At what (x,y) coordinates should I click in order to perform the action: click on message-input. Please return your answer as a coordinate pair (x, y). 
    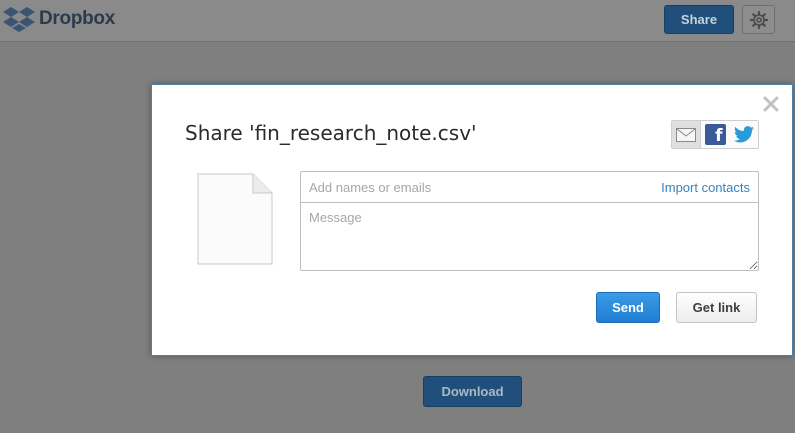
    Looking at the image, I should click on (529, 237).